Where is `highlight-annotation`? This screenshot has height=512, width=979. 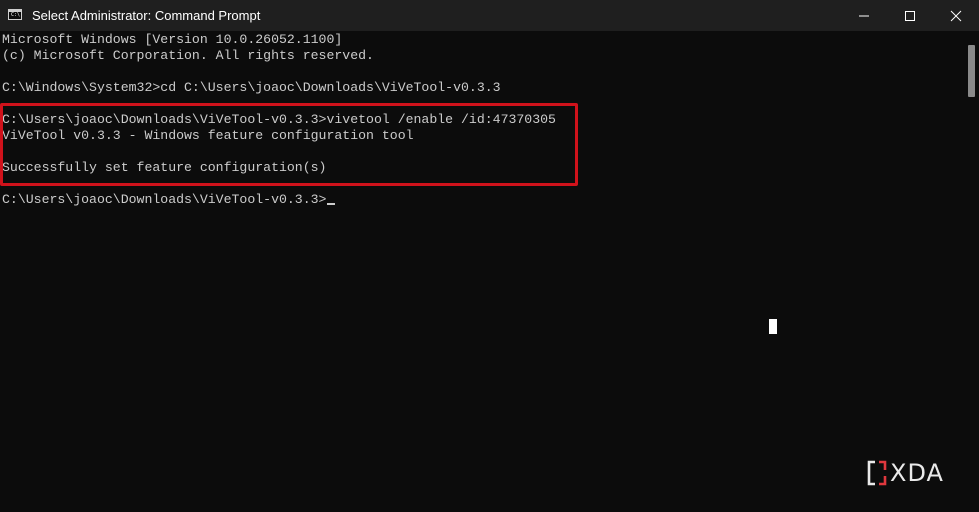
highlight-annotation is located at coordinates (289, 144).